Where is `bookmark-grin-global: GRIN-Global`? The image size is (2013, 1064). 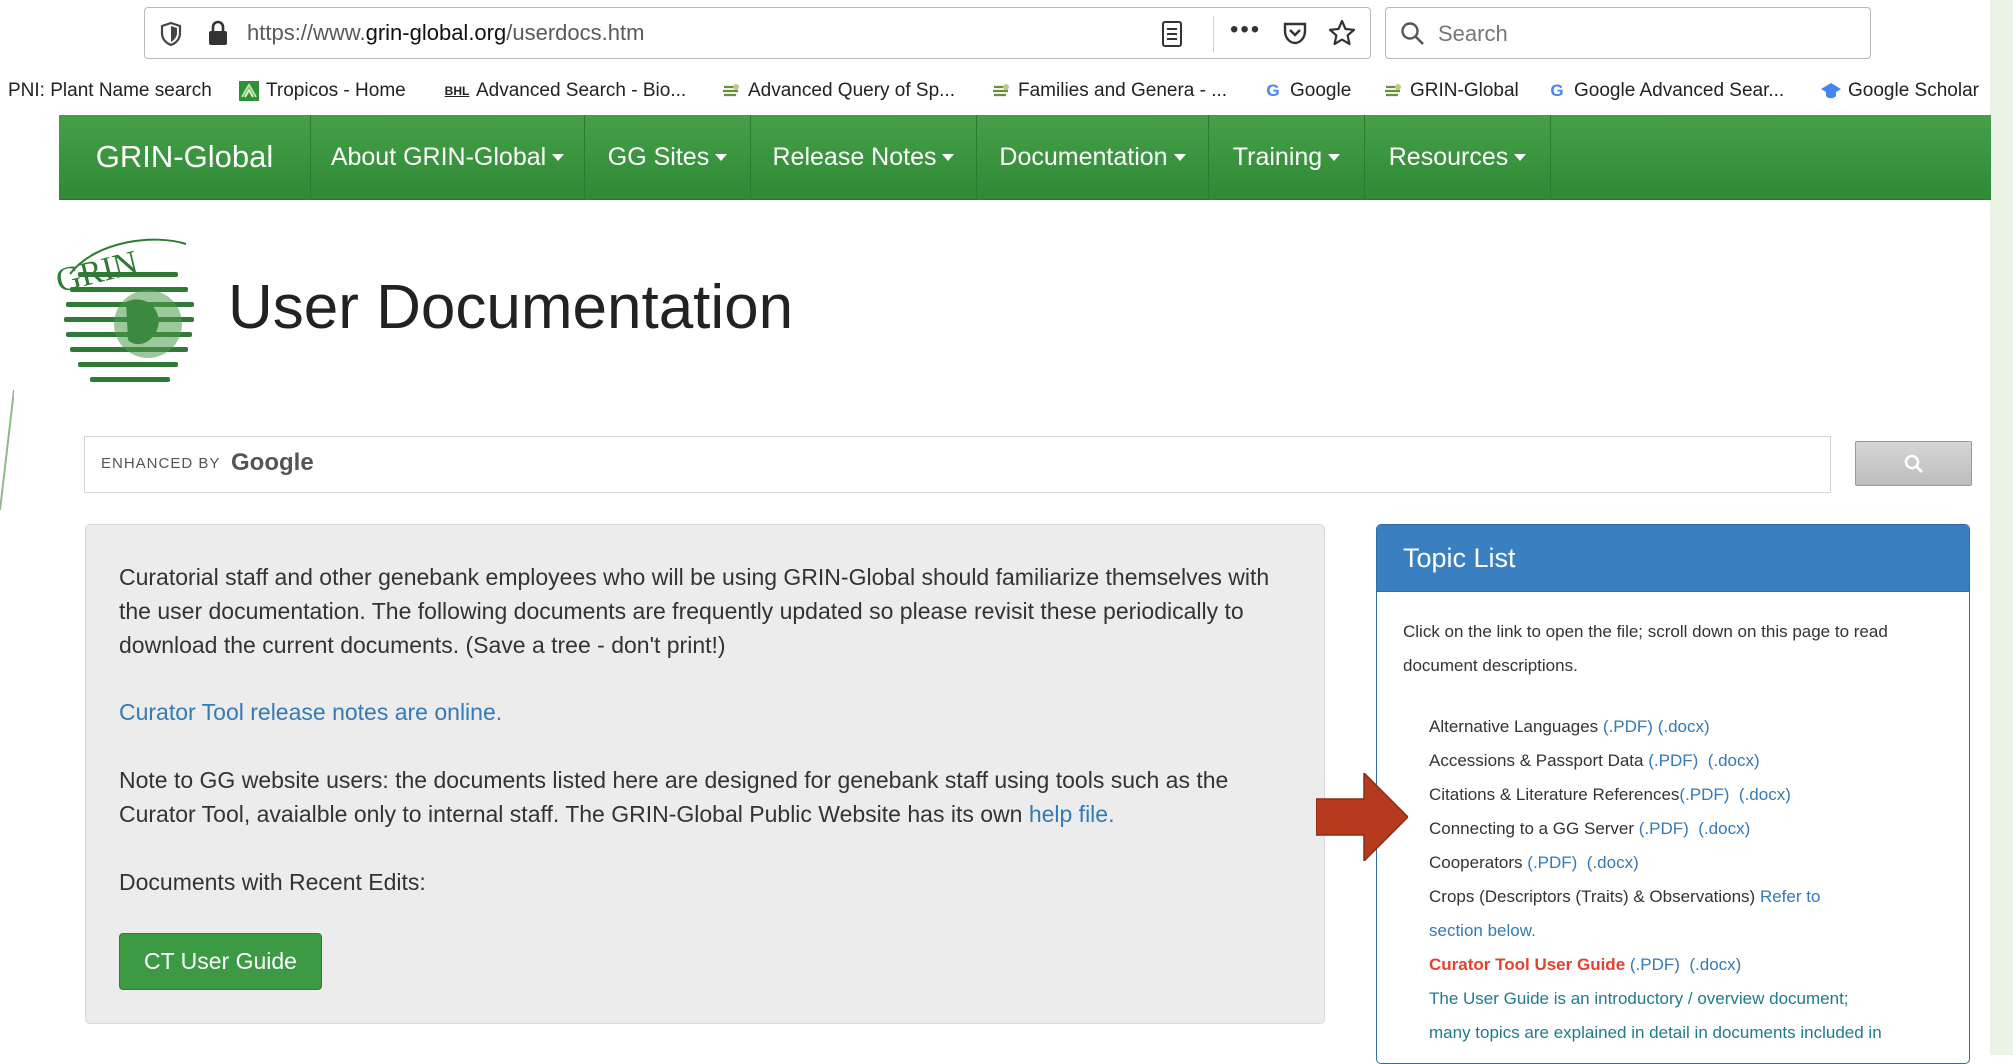
bookmark-grin-global: GRIN-Global is located at coordinates (1450, 91).